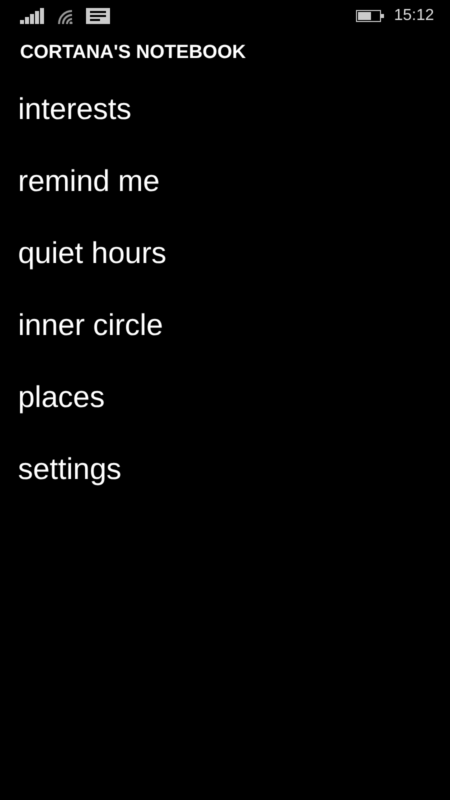 The height and width of the screenshot is (800, 450). I want to click on page-title: CORTANA'S NOTEBOOK, so click(133, 52).